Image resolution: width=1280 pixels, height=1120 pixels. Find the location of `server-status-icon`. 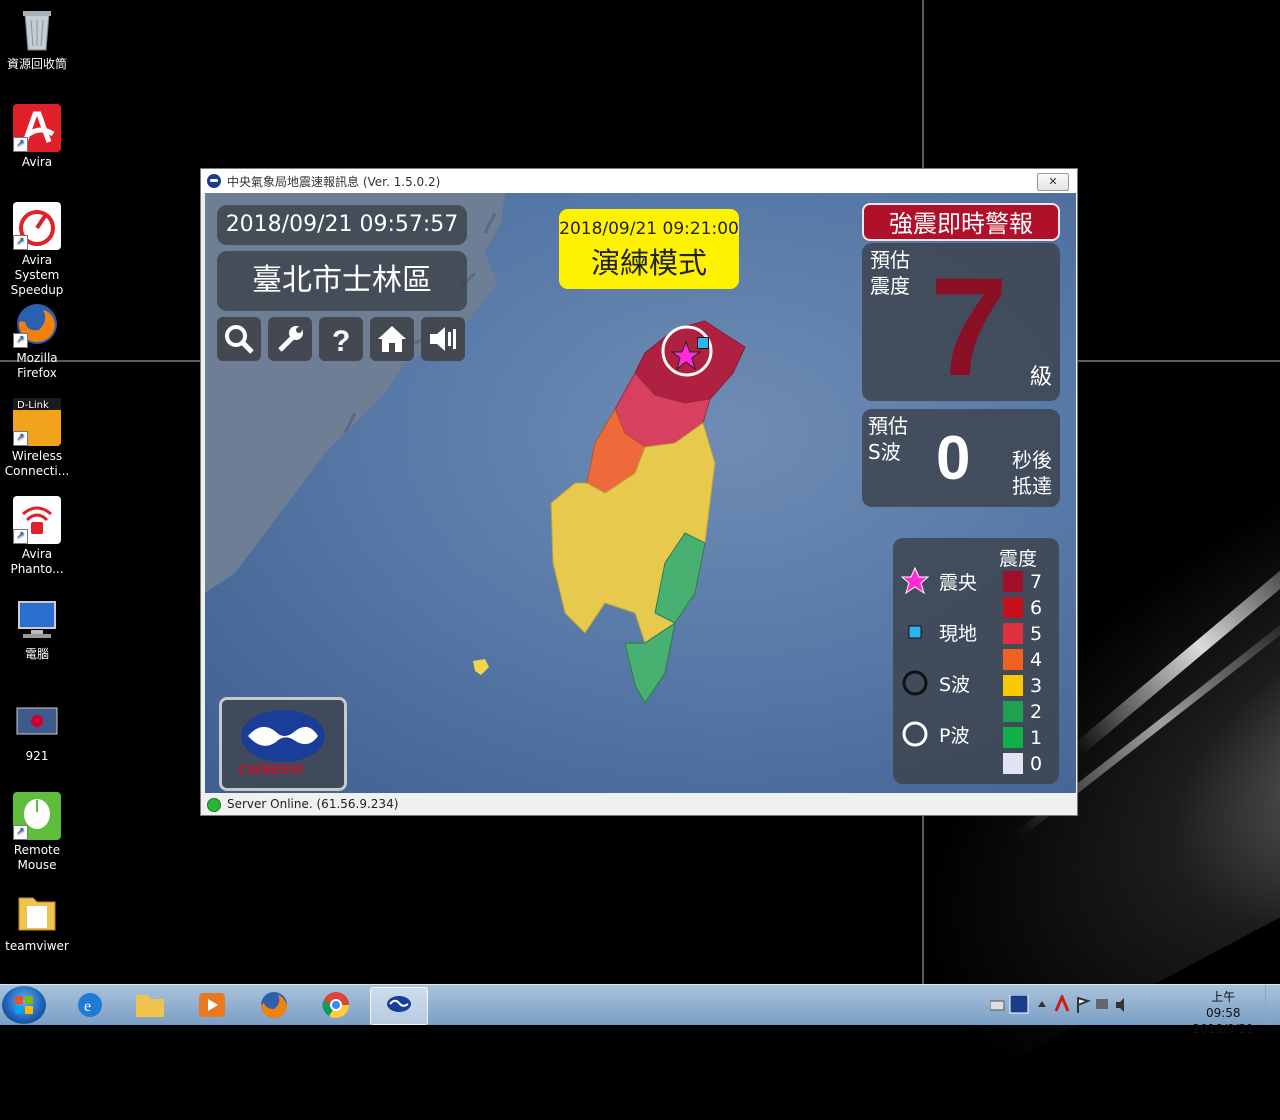

server-status-icon is located at coordinates (214, 804).